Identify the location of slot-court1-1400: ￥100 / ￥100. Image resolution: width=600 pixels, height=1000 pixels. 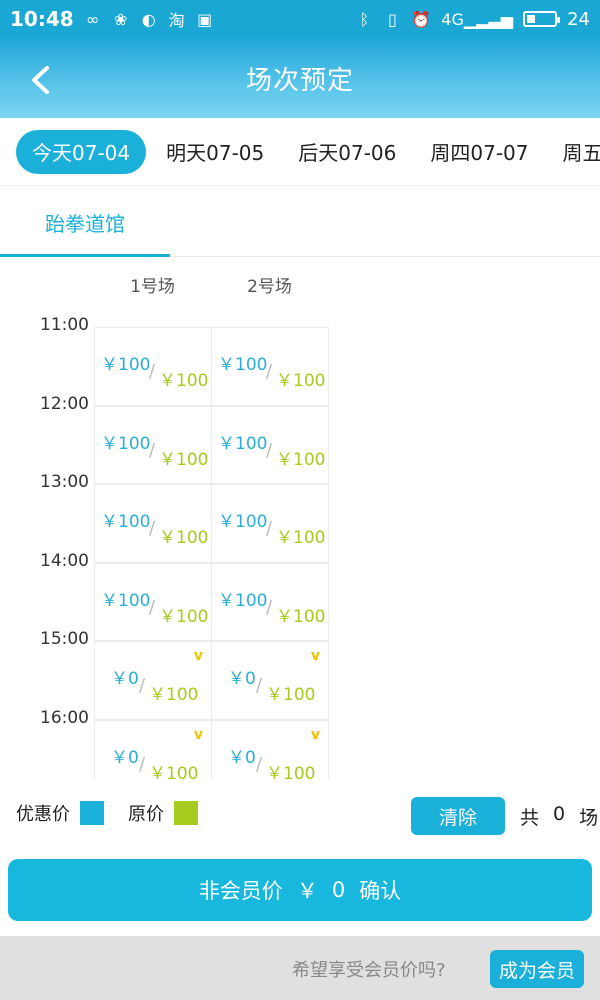
(153, 601).